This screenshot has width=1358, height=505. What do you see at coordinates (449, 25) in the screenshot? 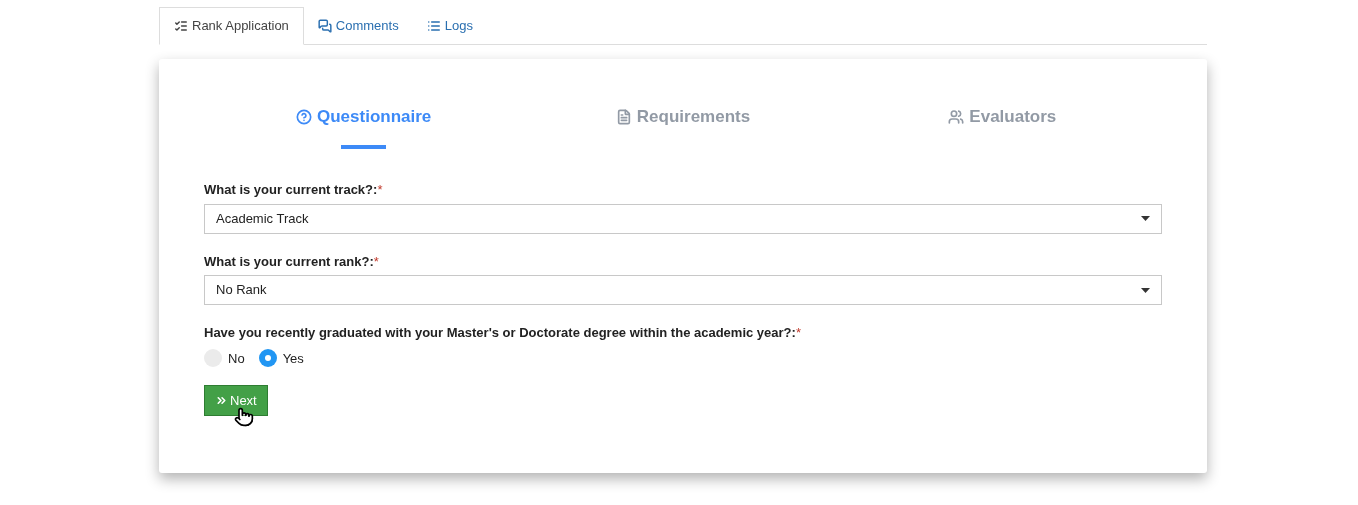
I see `tab: Logs` at bounding box center [449, 25].